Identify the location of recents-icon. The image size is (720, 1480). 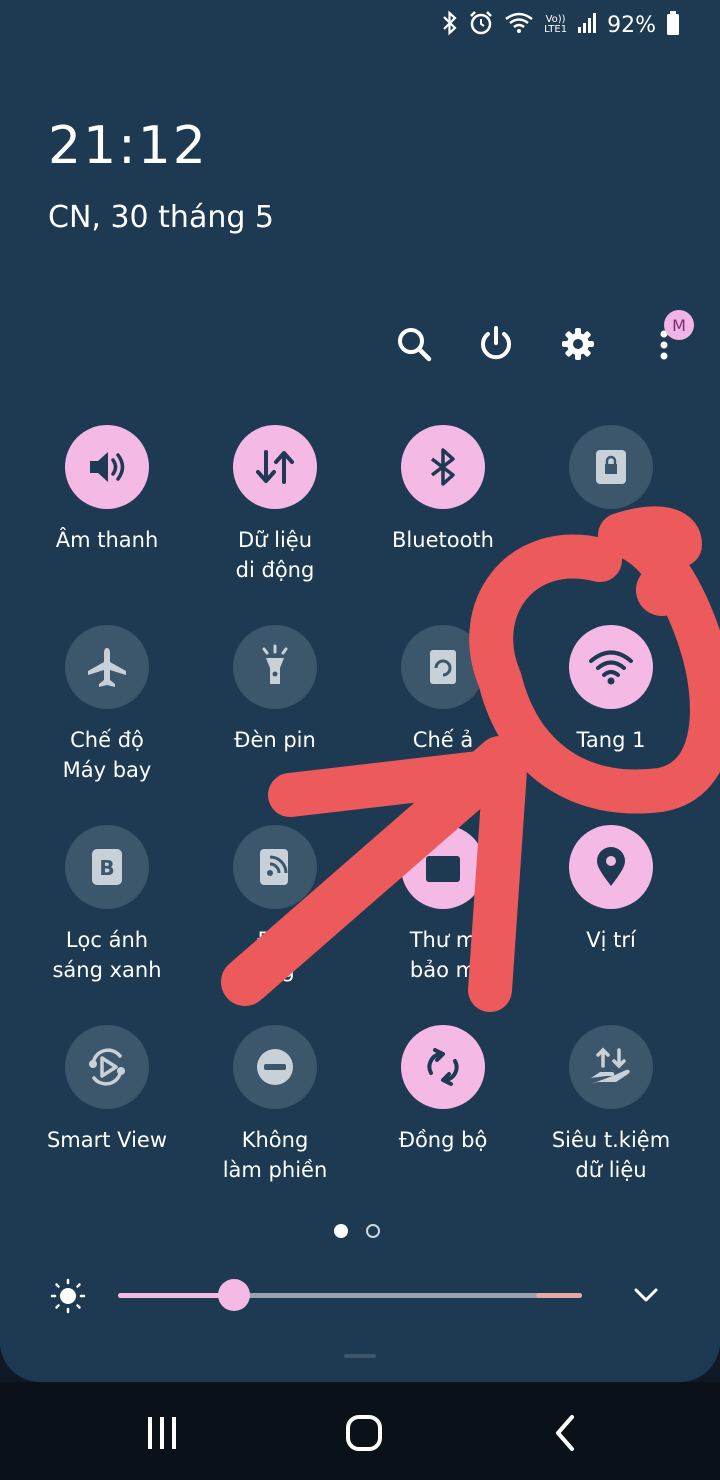
(162, 1433).